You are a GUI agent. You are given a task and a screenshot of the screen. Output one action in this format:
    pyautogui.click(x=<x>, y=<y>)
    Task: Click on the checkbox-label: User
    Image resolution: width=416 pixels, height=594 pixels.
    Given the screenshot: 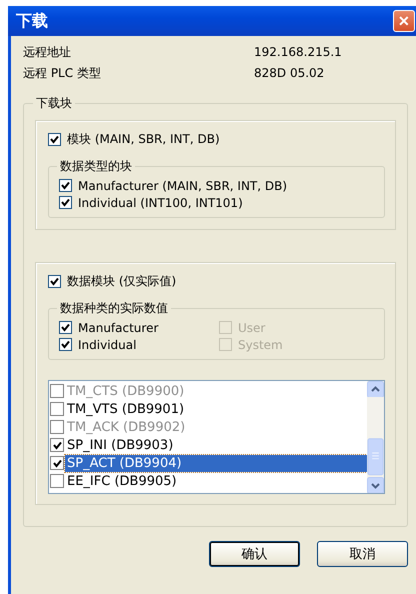 What is the action you would take?
    pyautogui.click(x=252, y=327)
    